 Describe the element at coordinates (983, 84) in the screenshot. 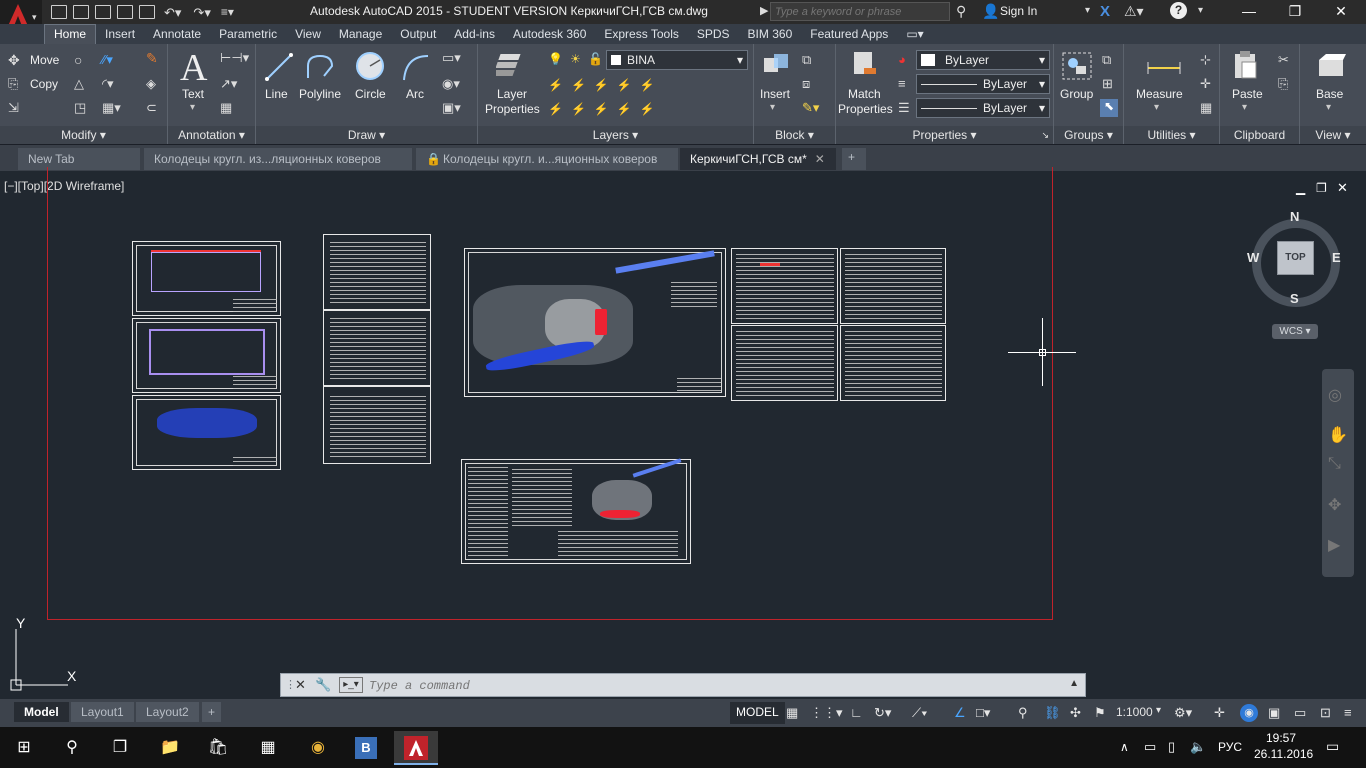

I see `lineweight-dropdown: ByLayer ▾` at that location.